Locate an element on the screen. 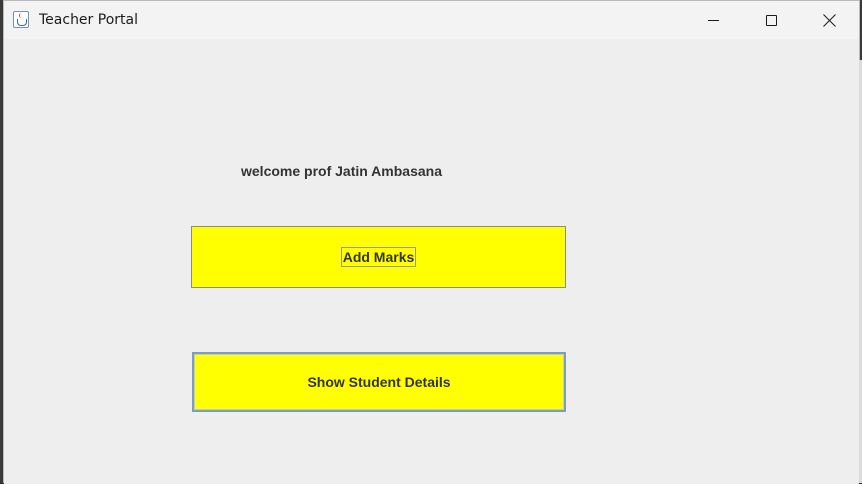  minimize-icon is located at coordinates (713, 20).